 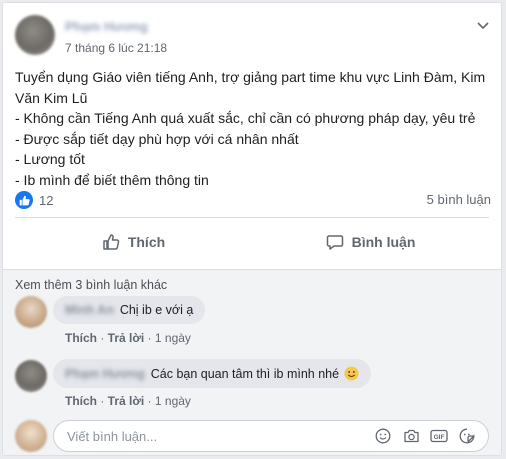 I want to click on gif-icon: GIF, so click(x=439, y=436).